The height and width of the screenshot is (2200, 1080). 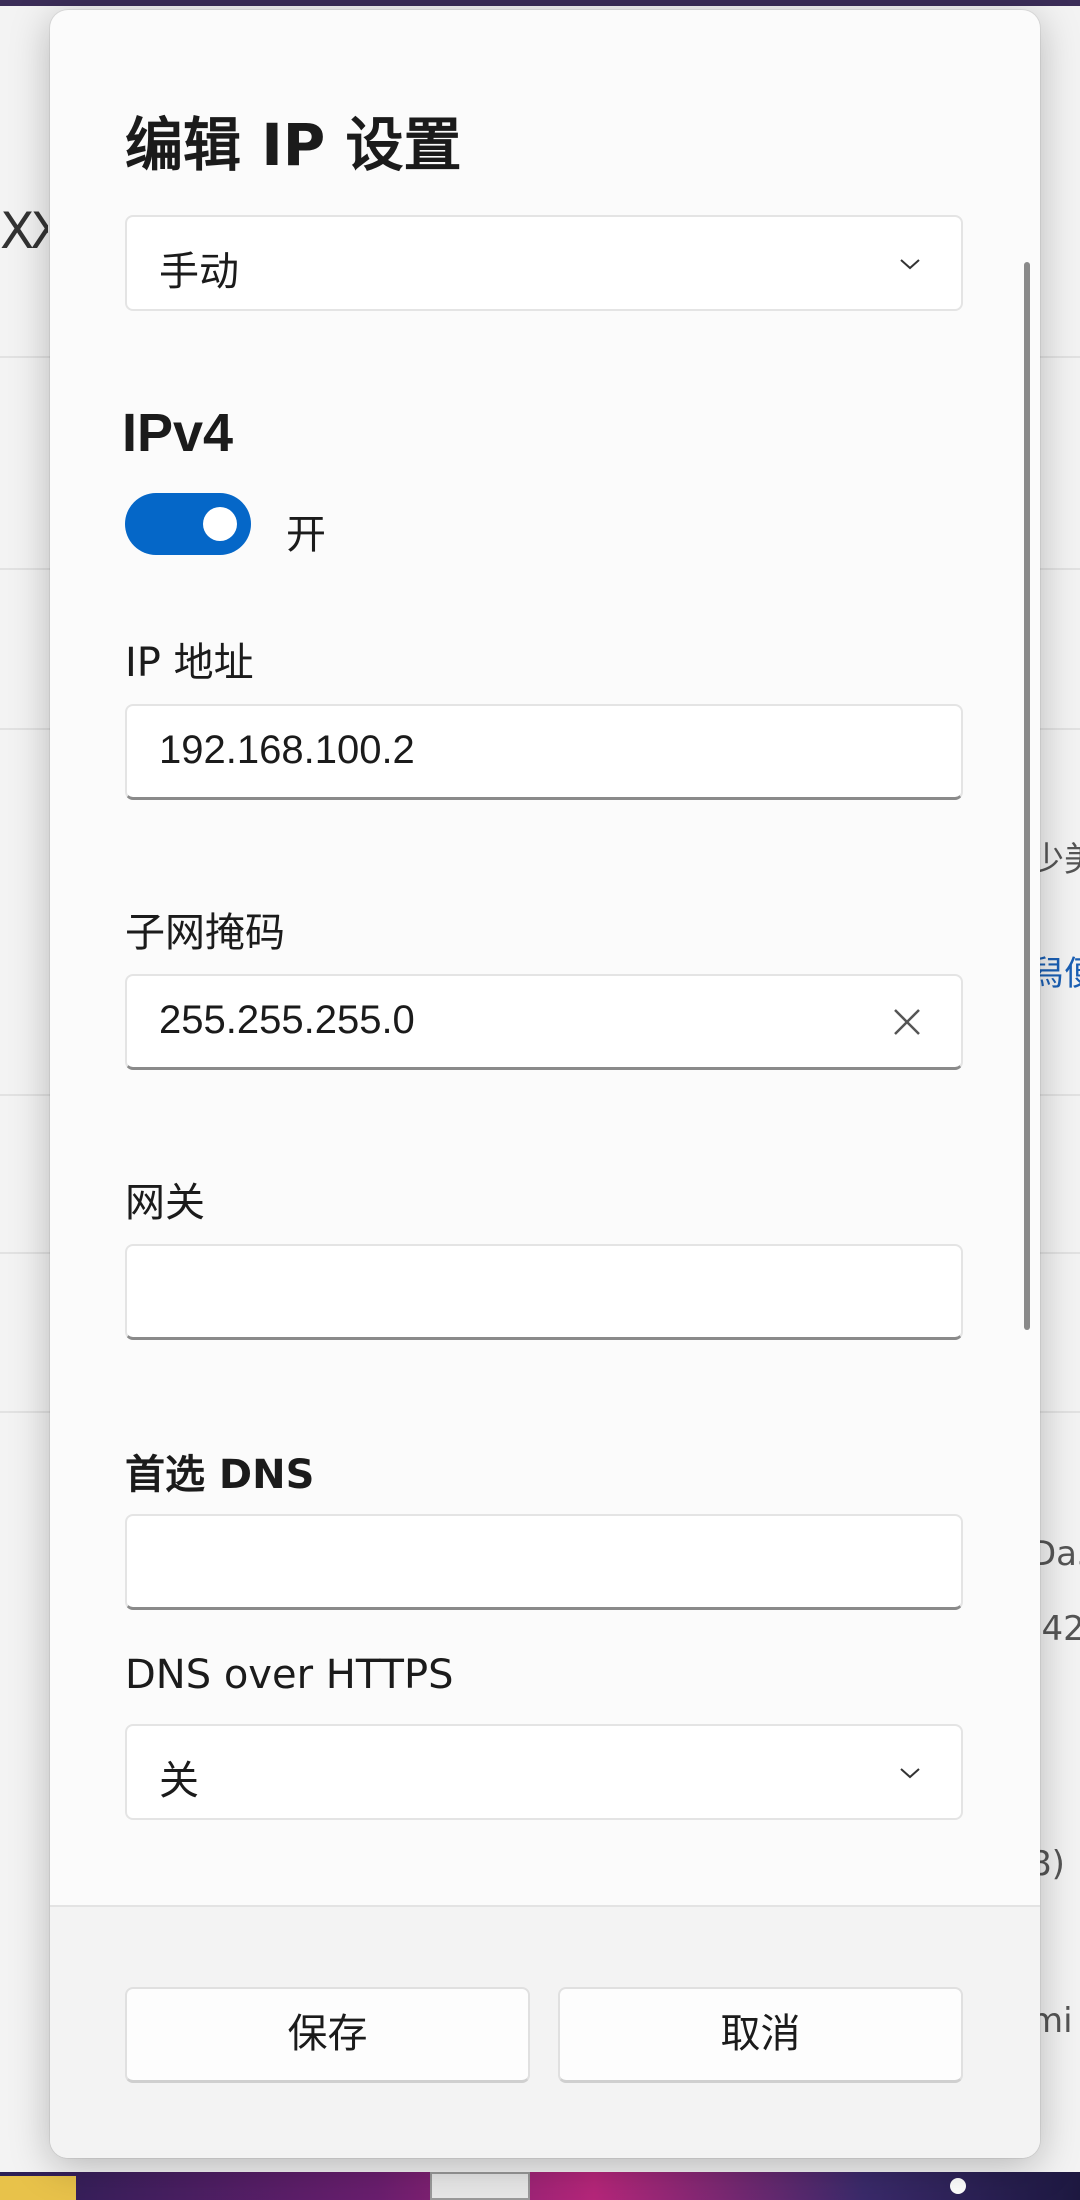 What do you see at coordinates (907, 1022) in the screenshot?
I see `clear-icon` at bounding box center [907, 1022].